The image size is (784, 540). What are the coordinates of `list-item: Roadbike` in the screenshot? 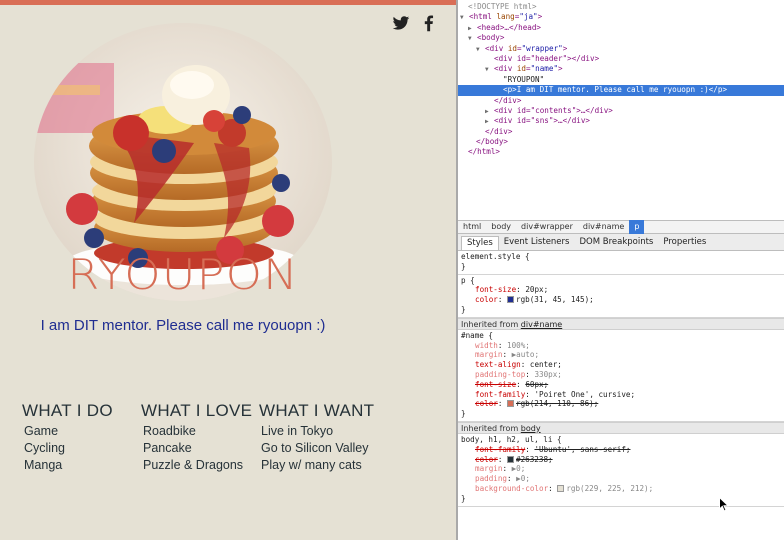 It's located at (169, 431).